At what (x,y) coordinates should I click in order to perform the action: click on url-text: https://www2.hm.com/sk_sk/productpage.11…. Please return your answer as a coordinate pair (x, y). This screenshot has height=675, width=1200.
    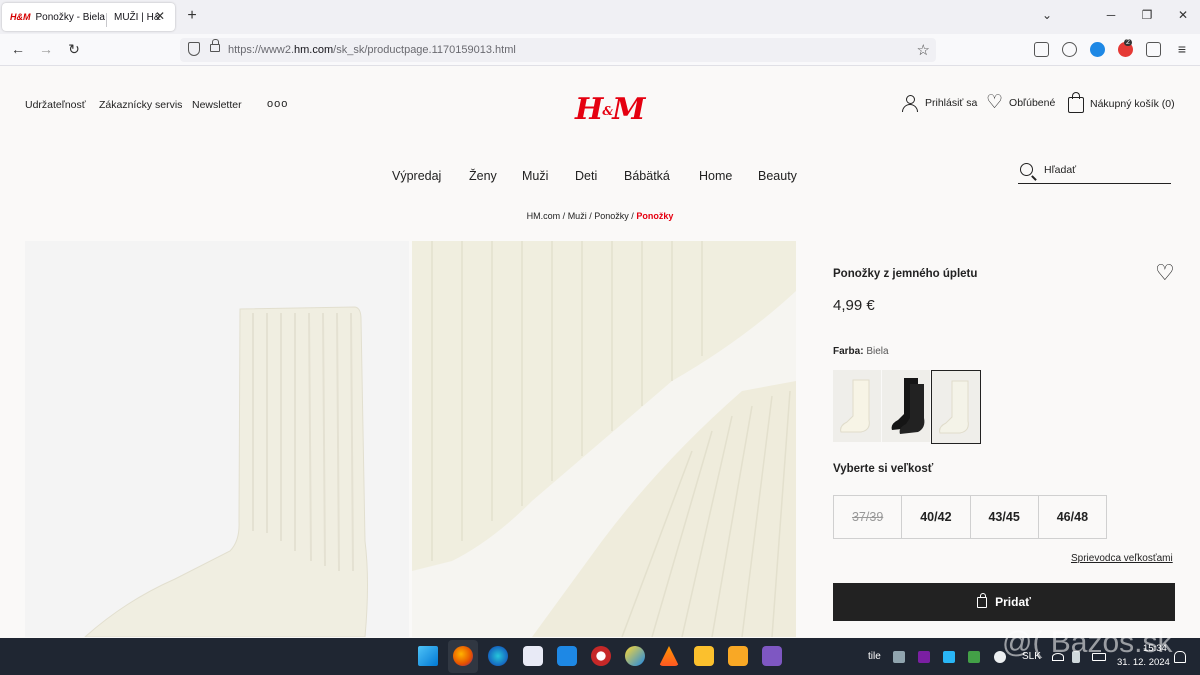
    Looking at the image, I should click on (372, 50).